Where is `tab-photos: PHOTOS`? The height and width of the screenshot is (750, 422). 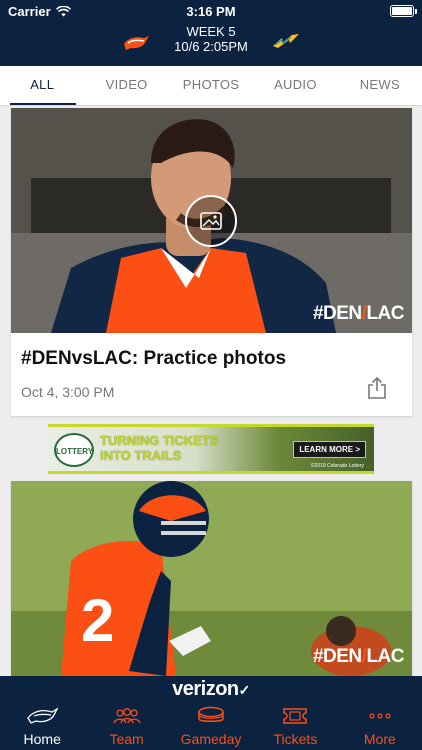 tab-photos: PHOTOS is located at coordinates (211, 85).